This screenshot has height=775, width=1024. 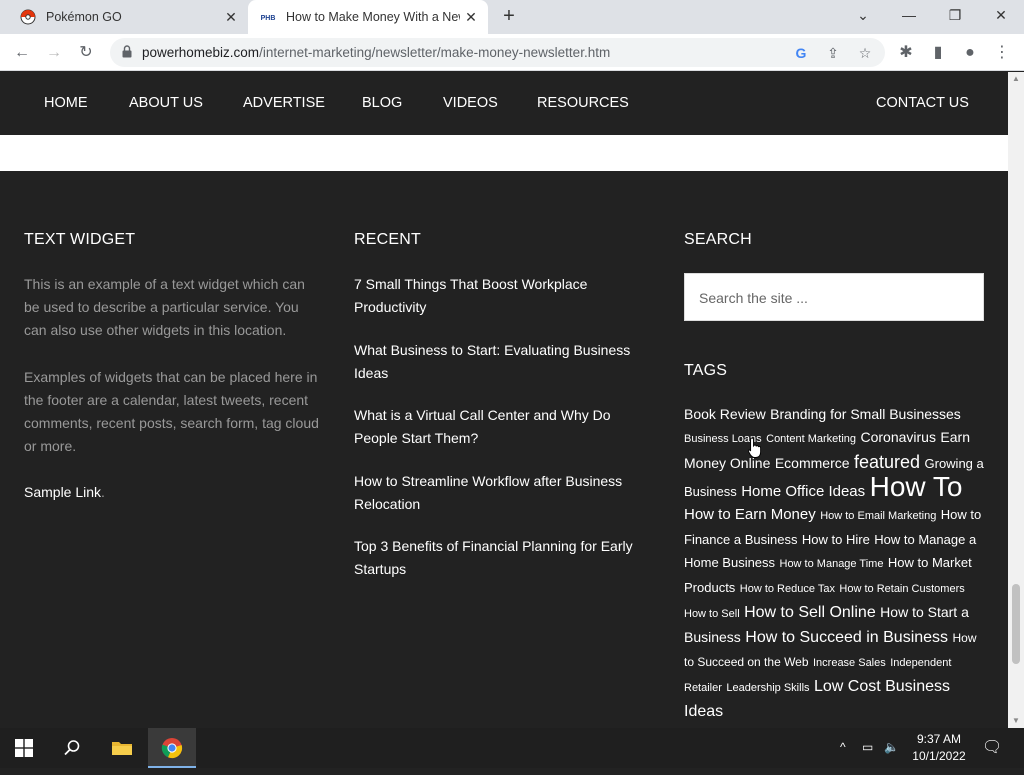 What do you see at coordinates (801, 53) in the screenshot?
I see `google-translate-icon: G` at bounding box center [801, 53].